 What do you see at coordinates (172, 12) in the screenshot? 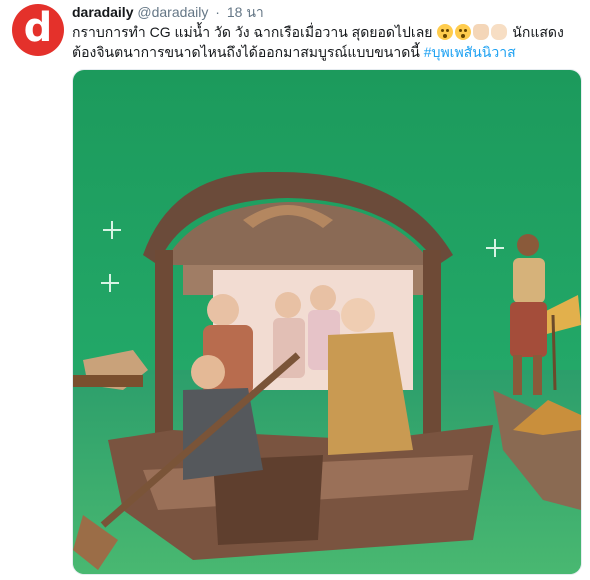
I see `author-handle: @daradaily` at bounding box center [172, 12].